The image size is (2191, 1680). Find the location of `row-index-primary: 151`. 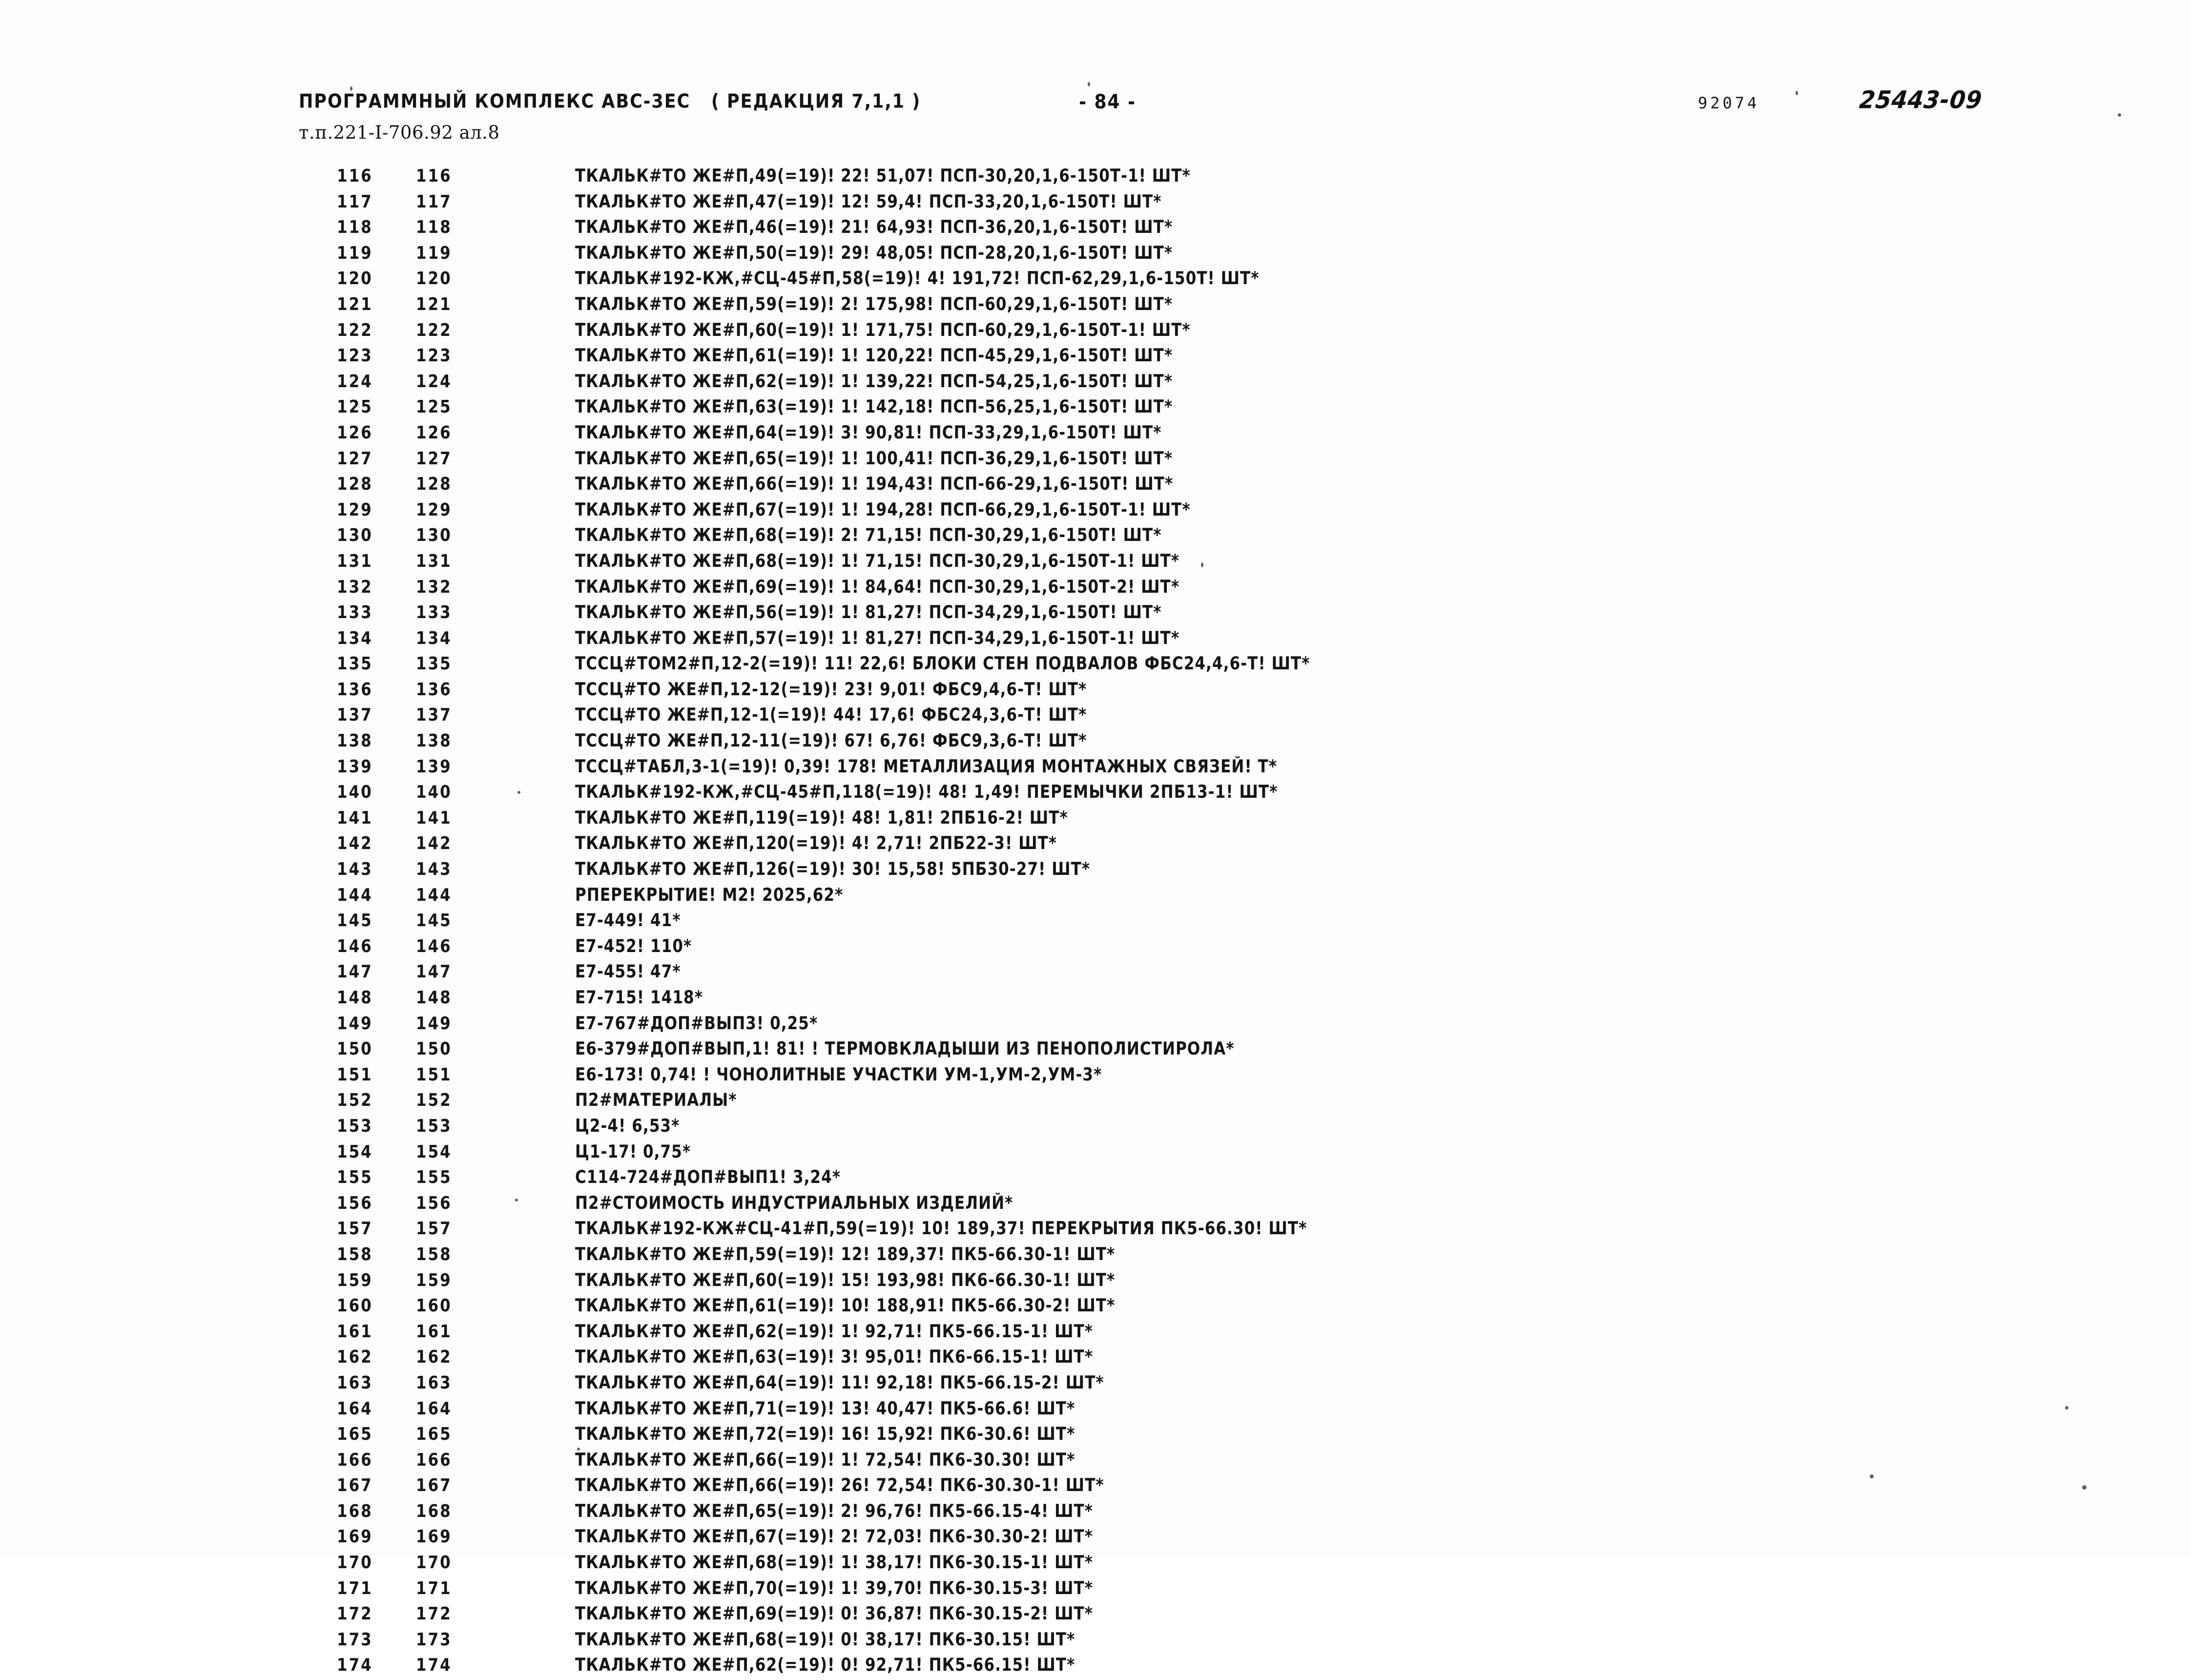

row-index-primary: 151 is located at coordinates (355, 1074).